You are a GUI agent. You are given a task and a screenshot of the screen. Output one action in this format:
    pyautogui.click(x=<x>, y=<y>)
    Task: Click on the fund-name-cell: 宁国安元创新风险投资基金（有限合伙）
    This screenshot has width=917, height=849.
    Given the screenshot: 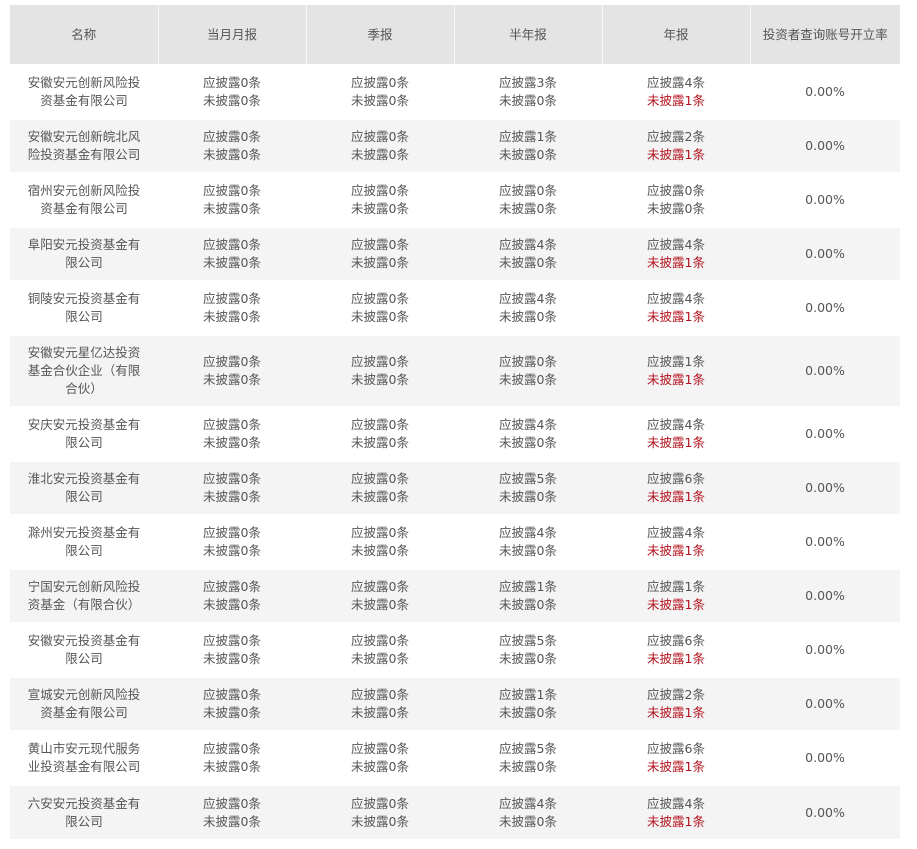 What is the action you would take?
    pyautogui.click(x=84, y=595)
    